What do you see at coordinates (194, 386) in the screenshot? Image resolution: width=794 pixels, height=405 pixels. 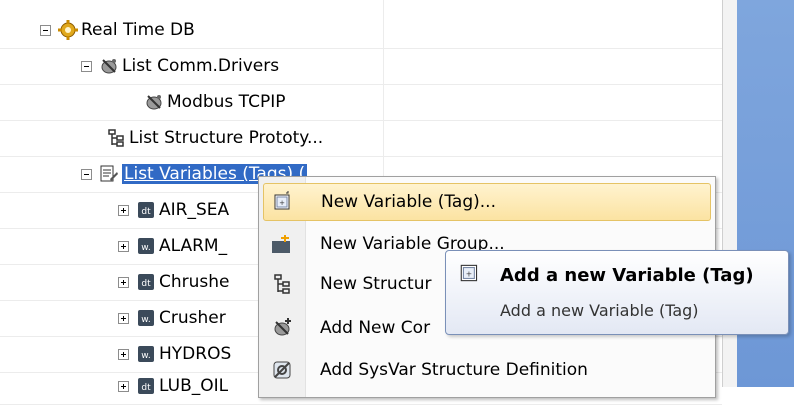 I see `tree-node-label: LUB_OIL` at bounding box center [194, 386].